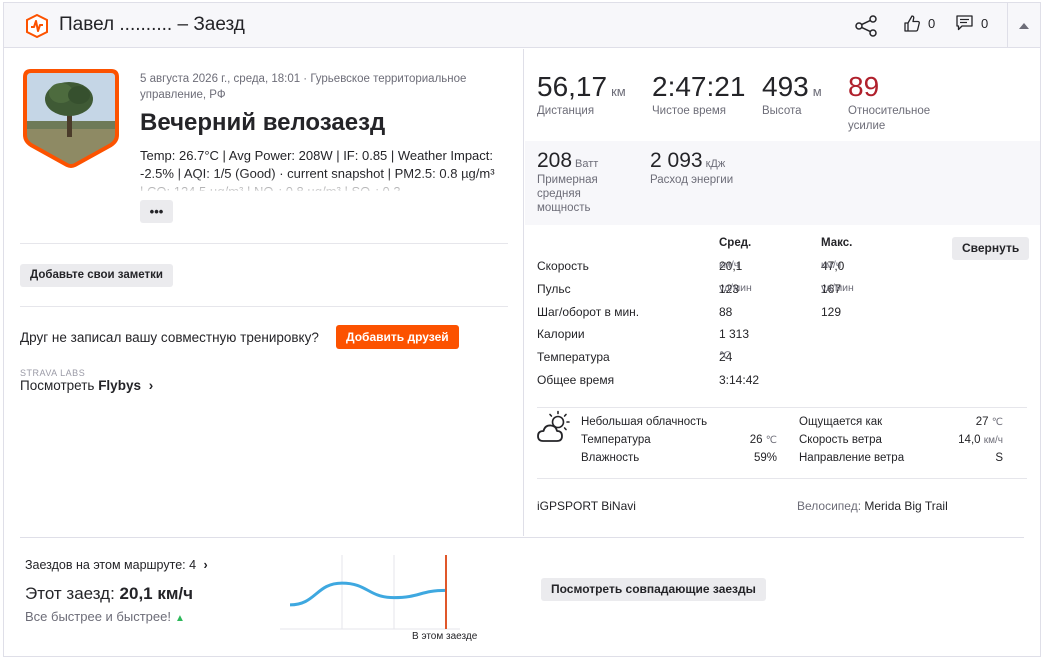 The image size is (1043, 663). I want to click on row-avg: 88, so click(726, 312).